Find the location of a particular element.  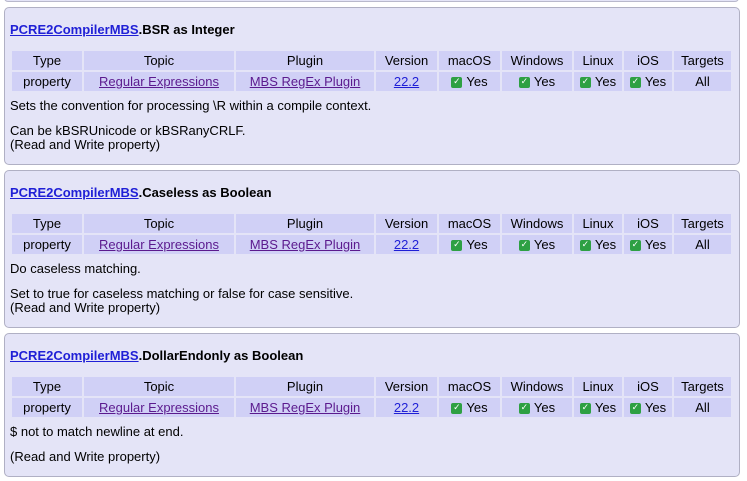

description-text: Do caseless matching. is located at coordinates (75, 268).